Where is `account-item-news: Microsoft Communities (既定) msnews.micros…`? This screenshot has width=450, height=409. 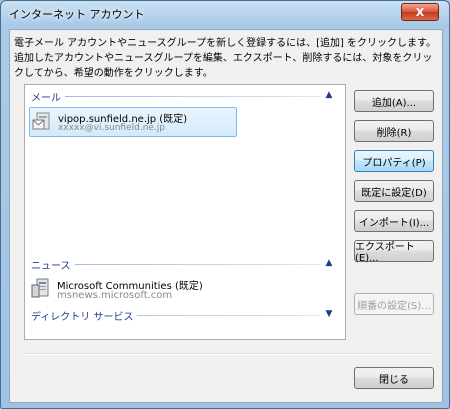 account-item-news: Microsoft Communities (既定) msnews.micros… is located at coordinates (132, 289).